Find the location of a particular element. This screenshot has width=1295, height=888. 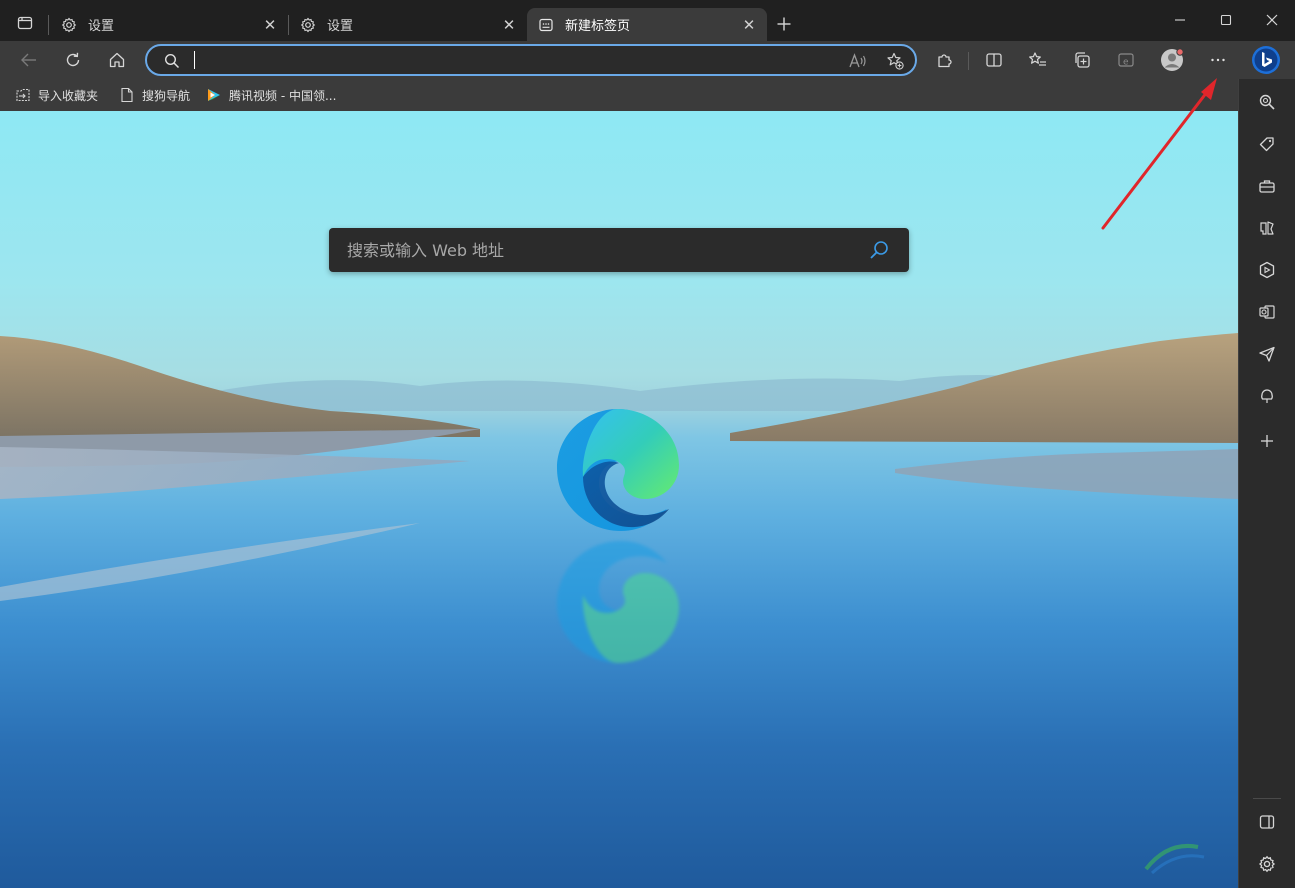

svg-text: e is located at coordinates (1126, 63).